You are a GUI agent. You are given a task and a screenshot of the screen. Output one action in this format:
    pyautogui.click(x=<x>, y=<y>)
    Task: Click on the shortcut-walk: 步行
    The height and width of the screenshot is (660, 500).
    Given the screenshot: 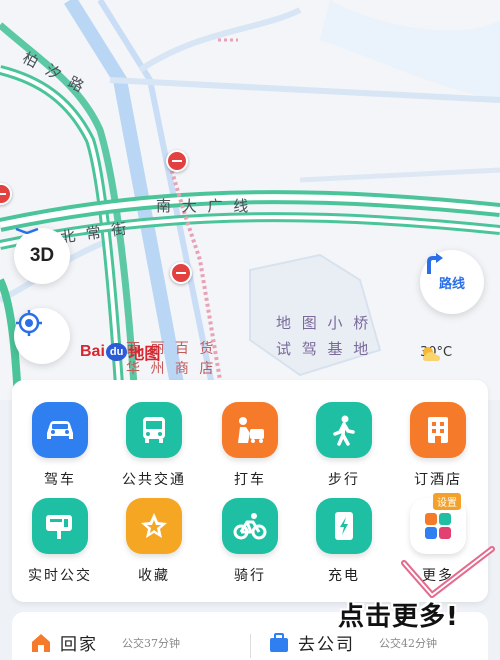 What is the action you would take?
    pyautogui.click(x=344, y=452)
    